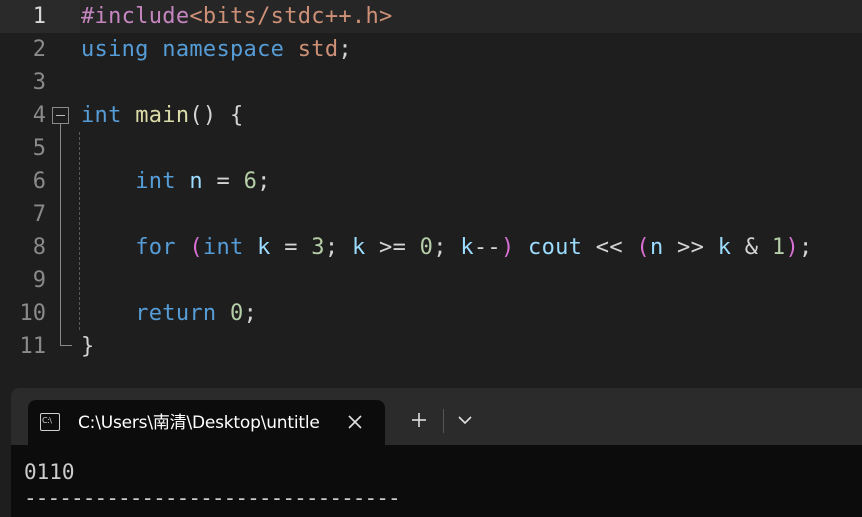 This screenshot has height=517, width=862. I want to click on code-text: using namespace std;, so click(216, 49).